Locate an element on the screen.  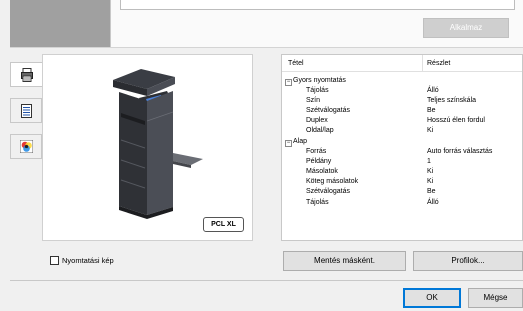
print-image-option: Nyomtatási kép is located at coordinates (82, 260).